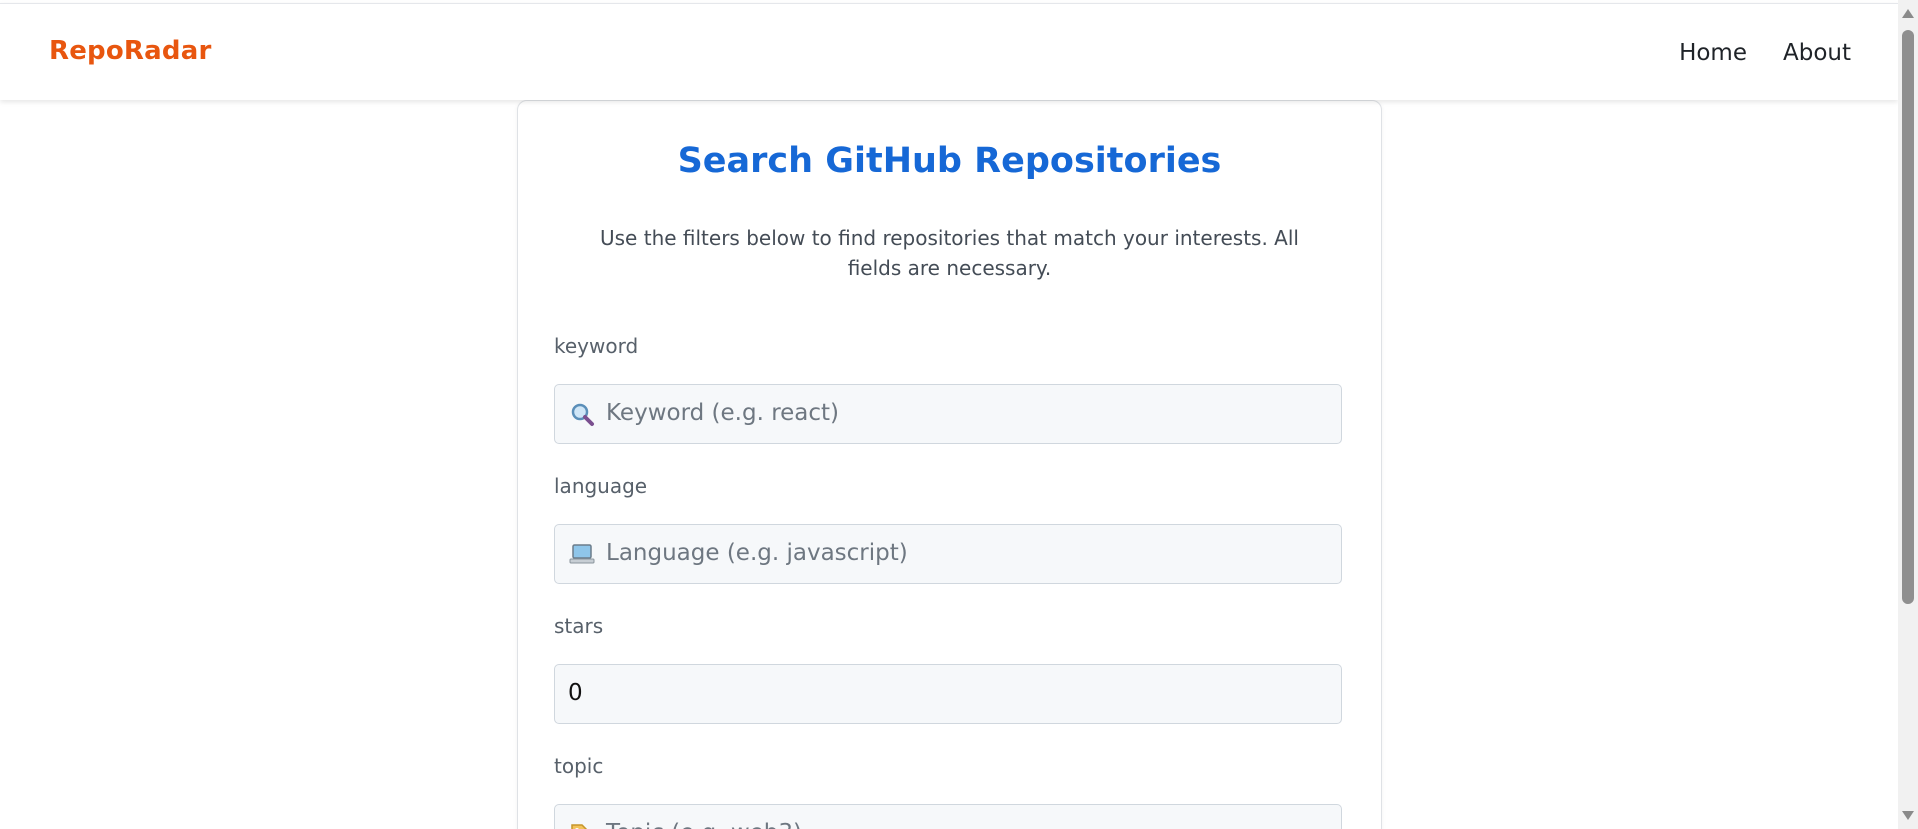 This screenshot has height=829, width=1918. I want to click on scrollbar-thumb, so click(1908, 317).